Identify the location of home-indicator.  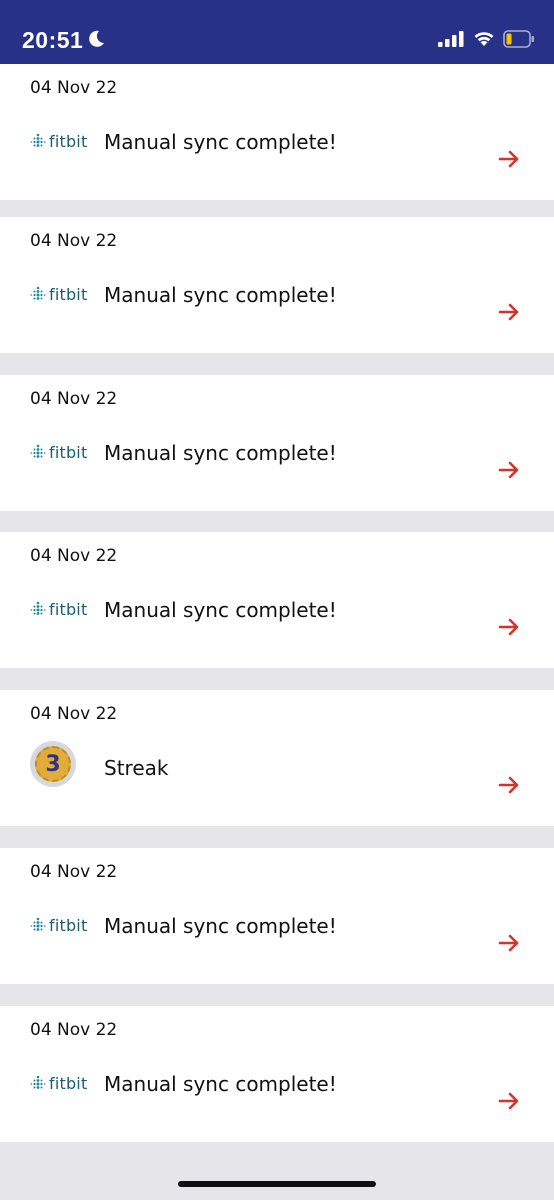
(277, 1184).